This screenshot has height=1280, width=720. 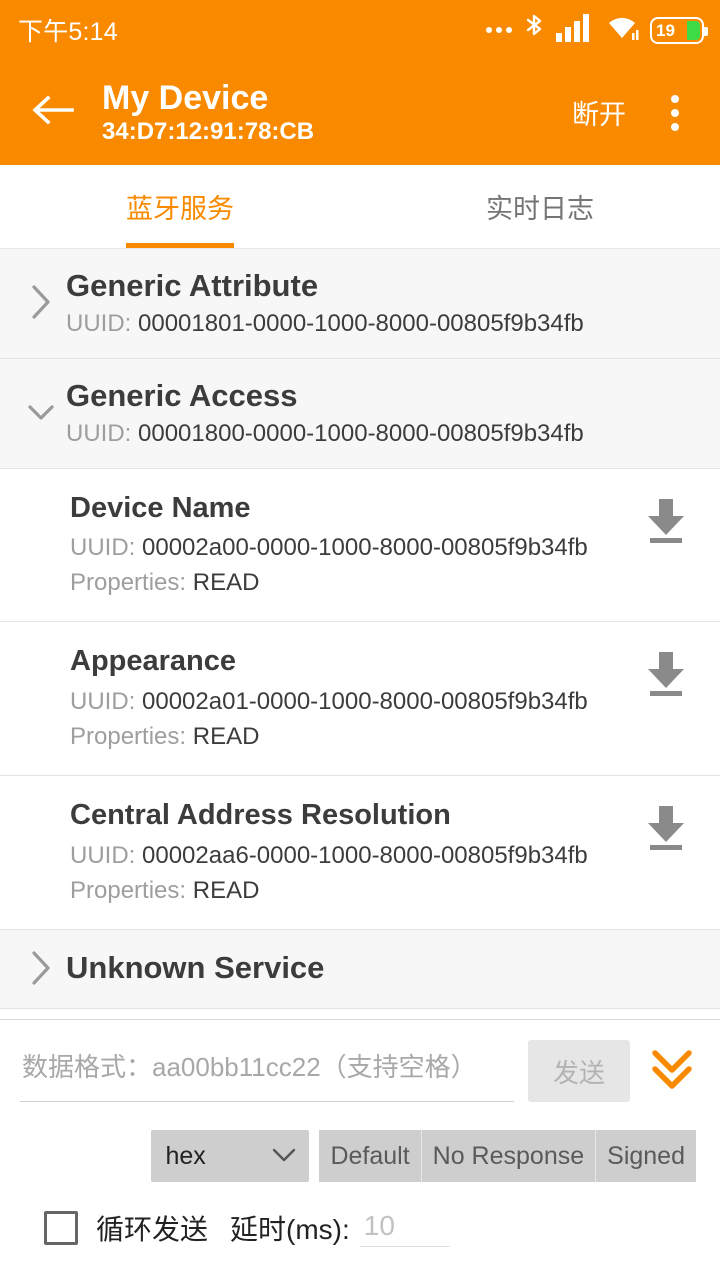 What do you see at coordinates (185, 1155) in the screenshot?
I see `data-format-value: hex` at bounding box center [185, 1155].